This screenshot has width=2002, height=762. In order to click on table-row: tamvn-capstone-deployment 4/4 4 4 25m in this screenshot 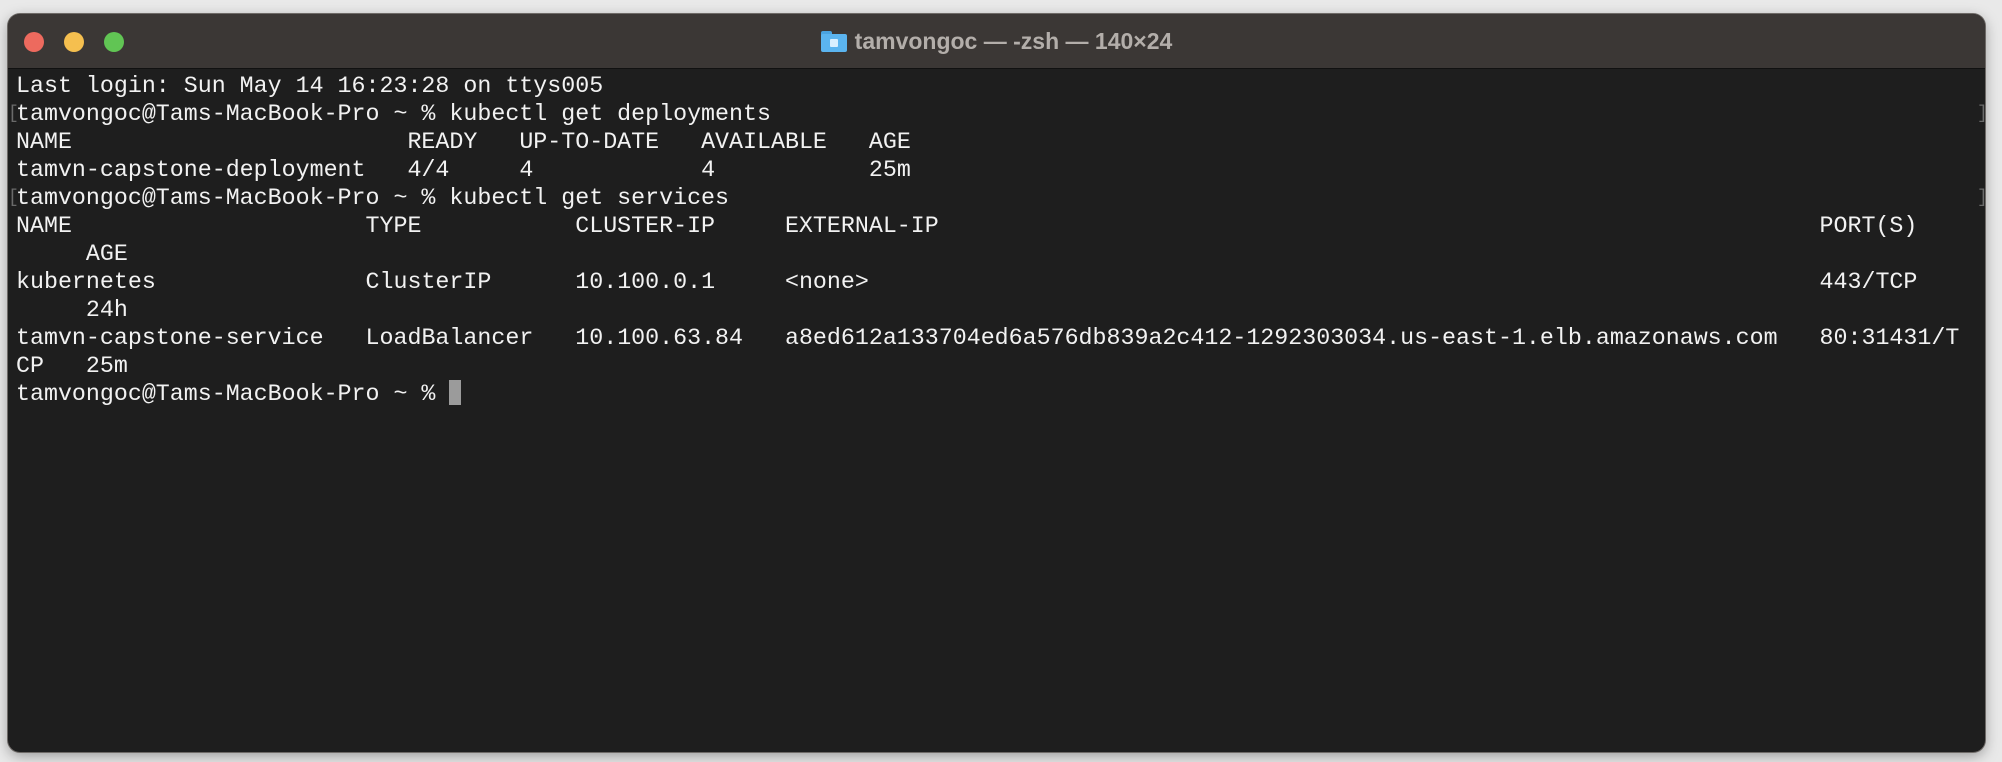, I will do `click(994, 170)`.